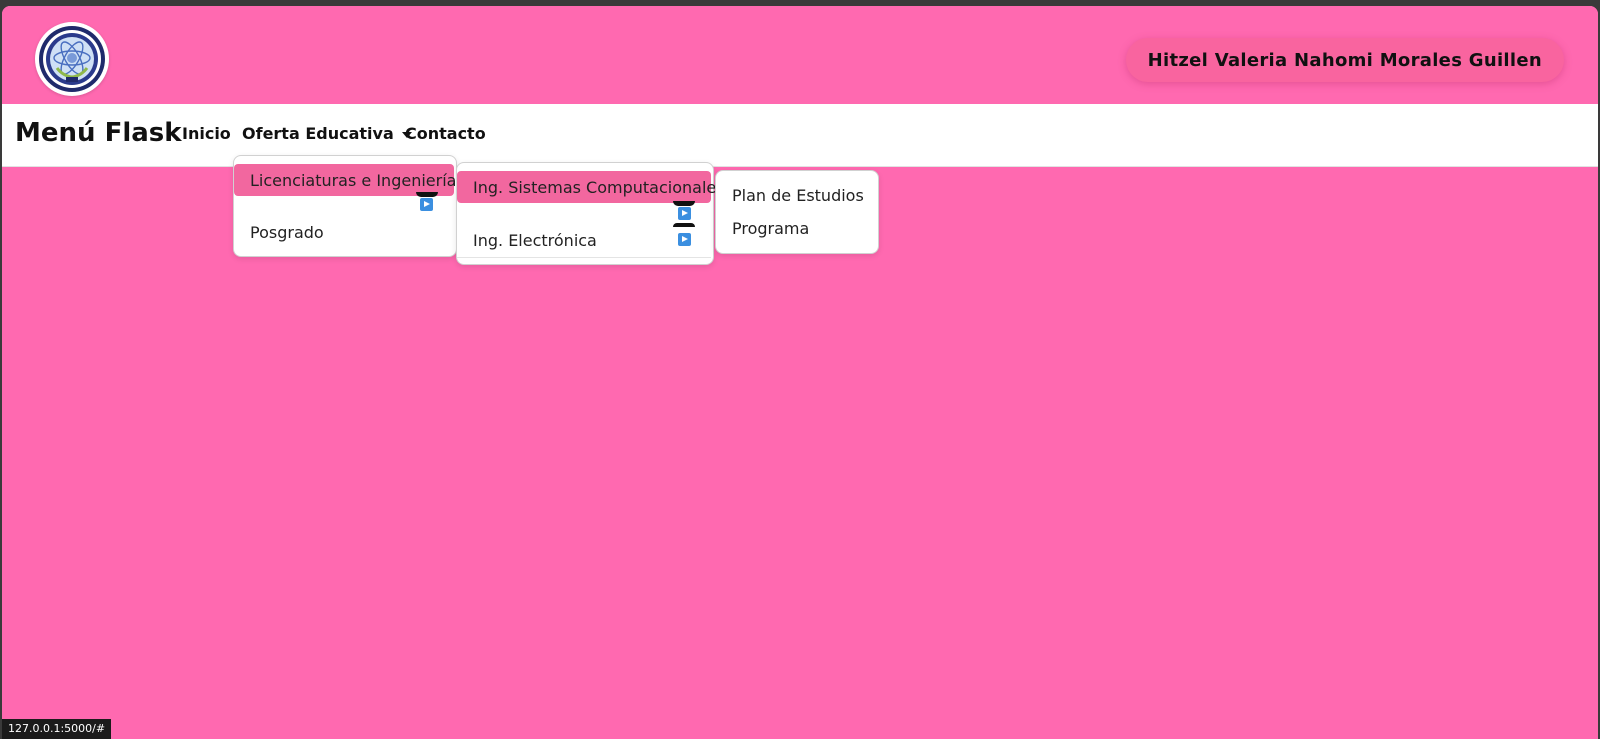 This screenshot has height=739, width=1600. I want to click on menu-item-plan-de-estudios: Plan de Estudios, so click(796, 196).